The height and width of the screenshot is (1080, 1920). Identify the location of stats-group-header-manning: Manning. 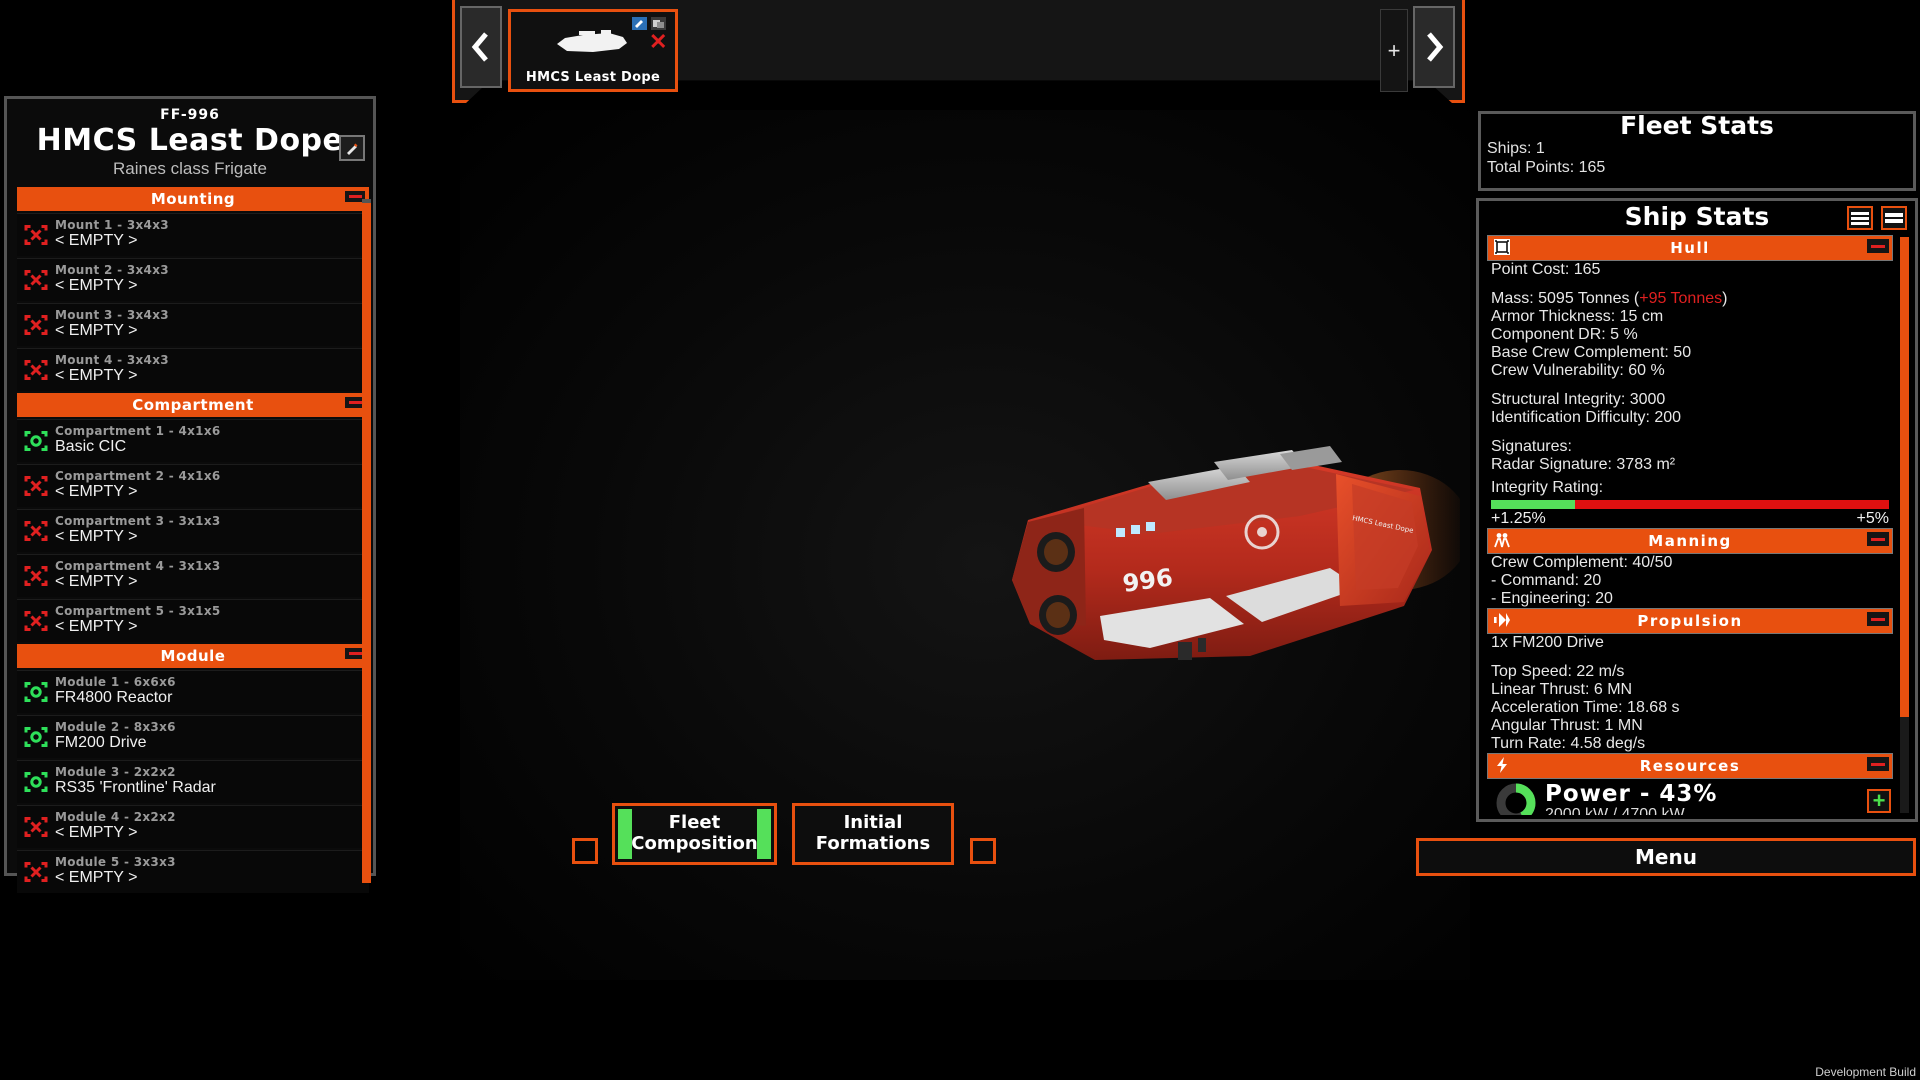
(1690, 541).